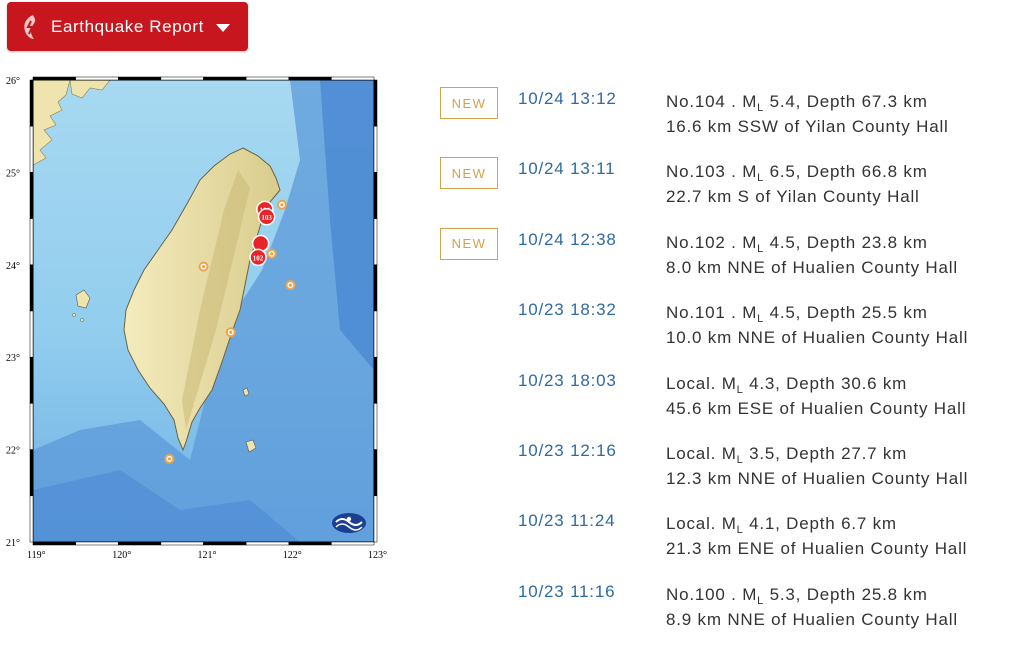 This screenshot has width=1024, height=647. I want to click on report-magnitude-line: Local. ML 4.1, Depth 6.7 km, so click(816, 523).